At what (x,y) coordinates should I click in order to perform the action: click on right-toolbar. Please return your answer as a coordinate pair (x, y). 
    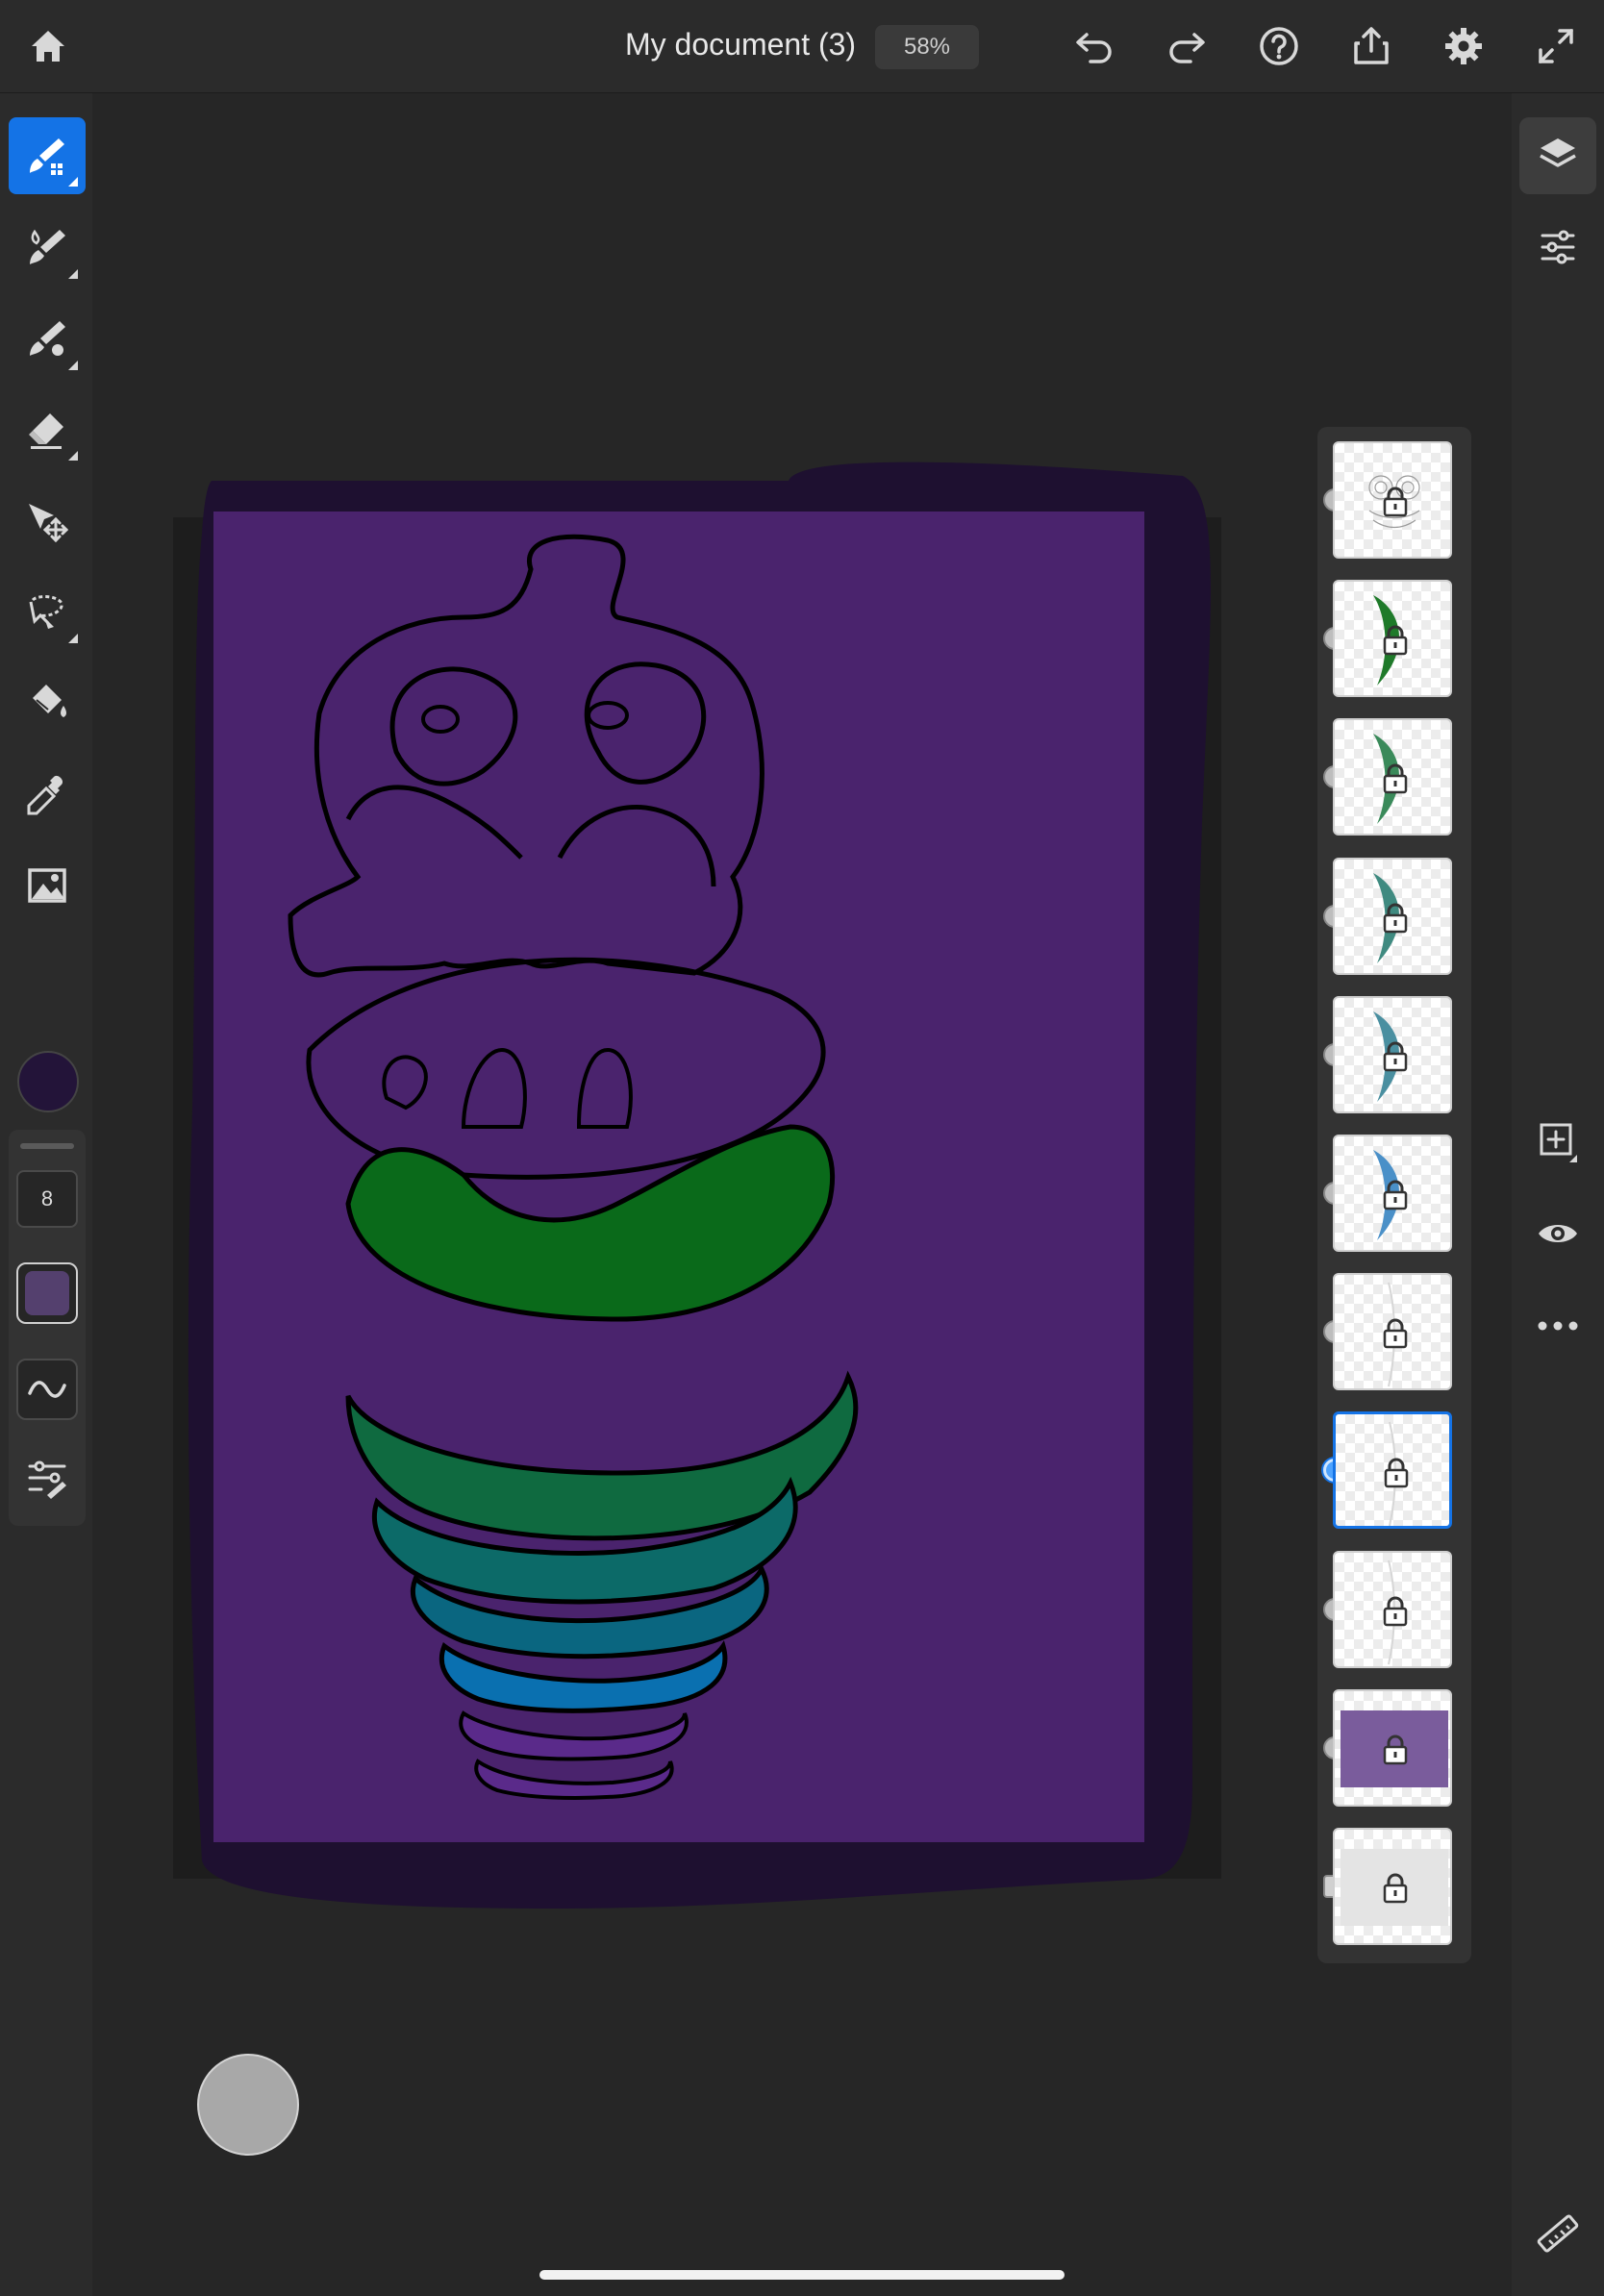
    Looking at the image, I should click on (1558, 1194).